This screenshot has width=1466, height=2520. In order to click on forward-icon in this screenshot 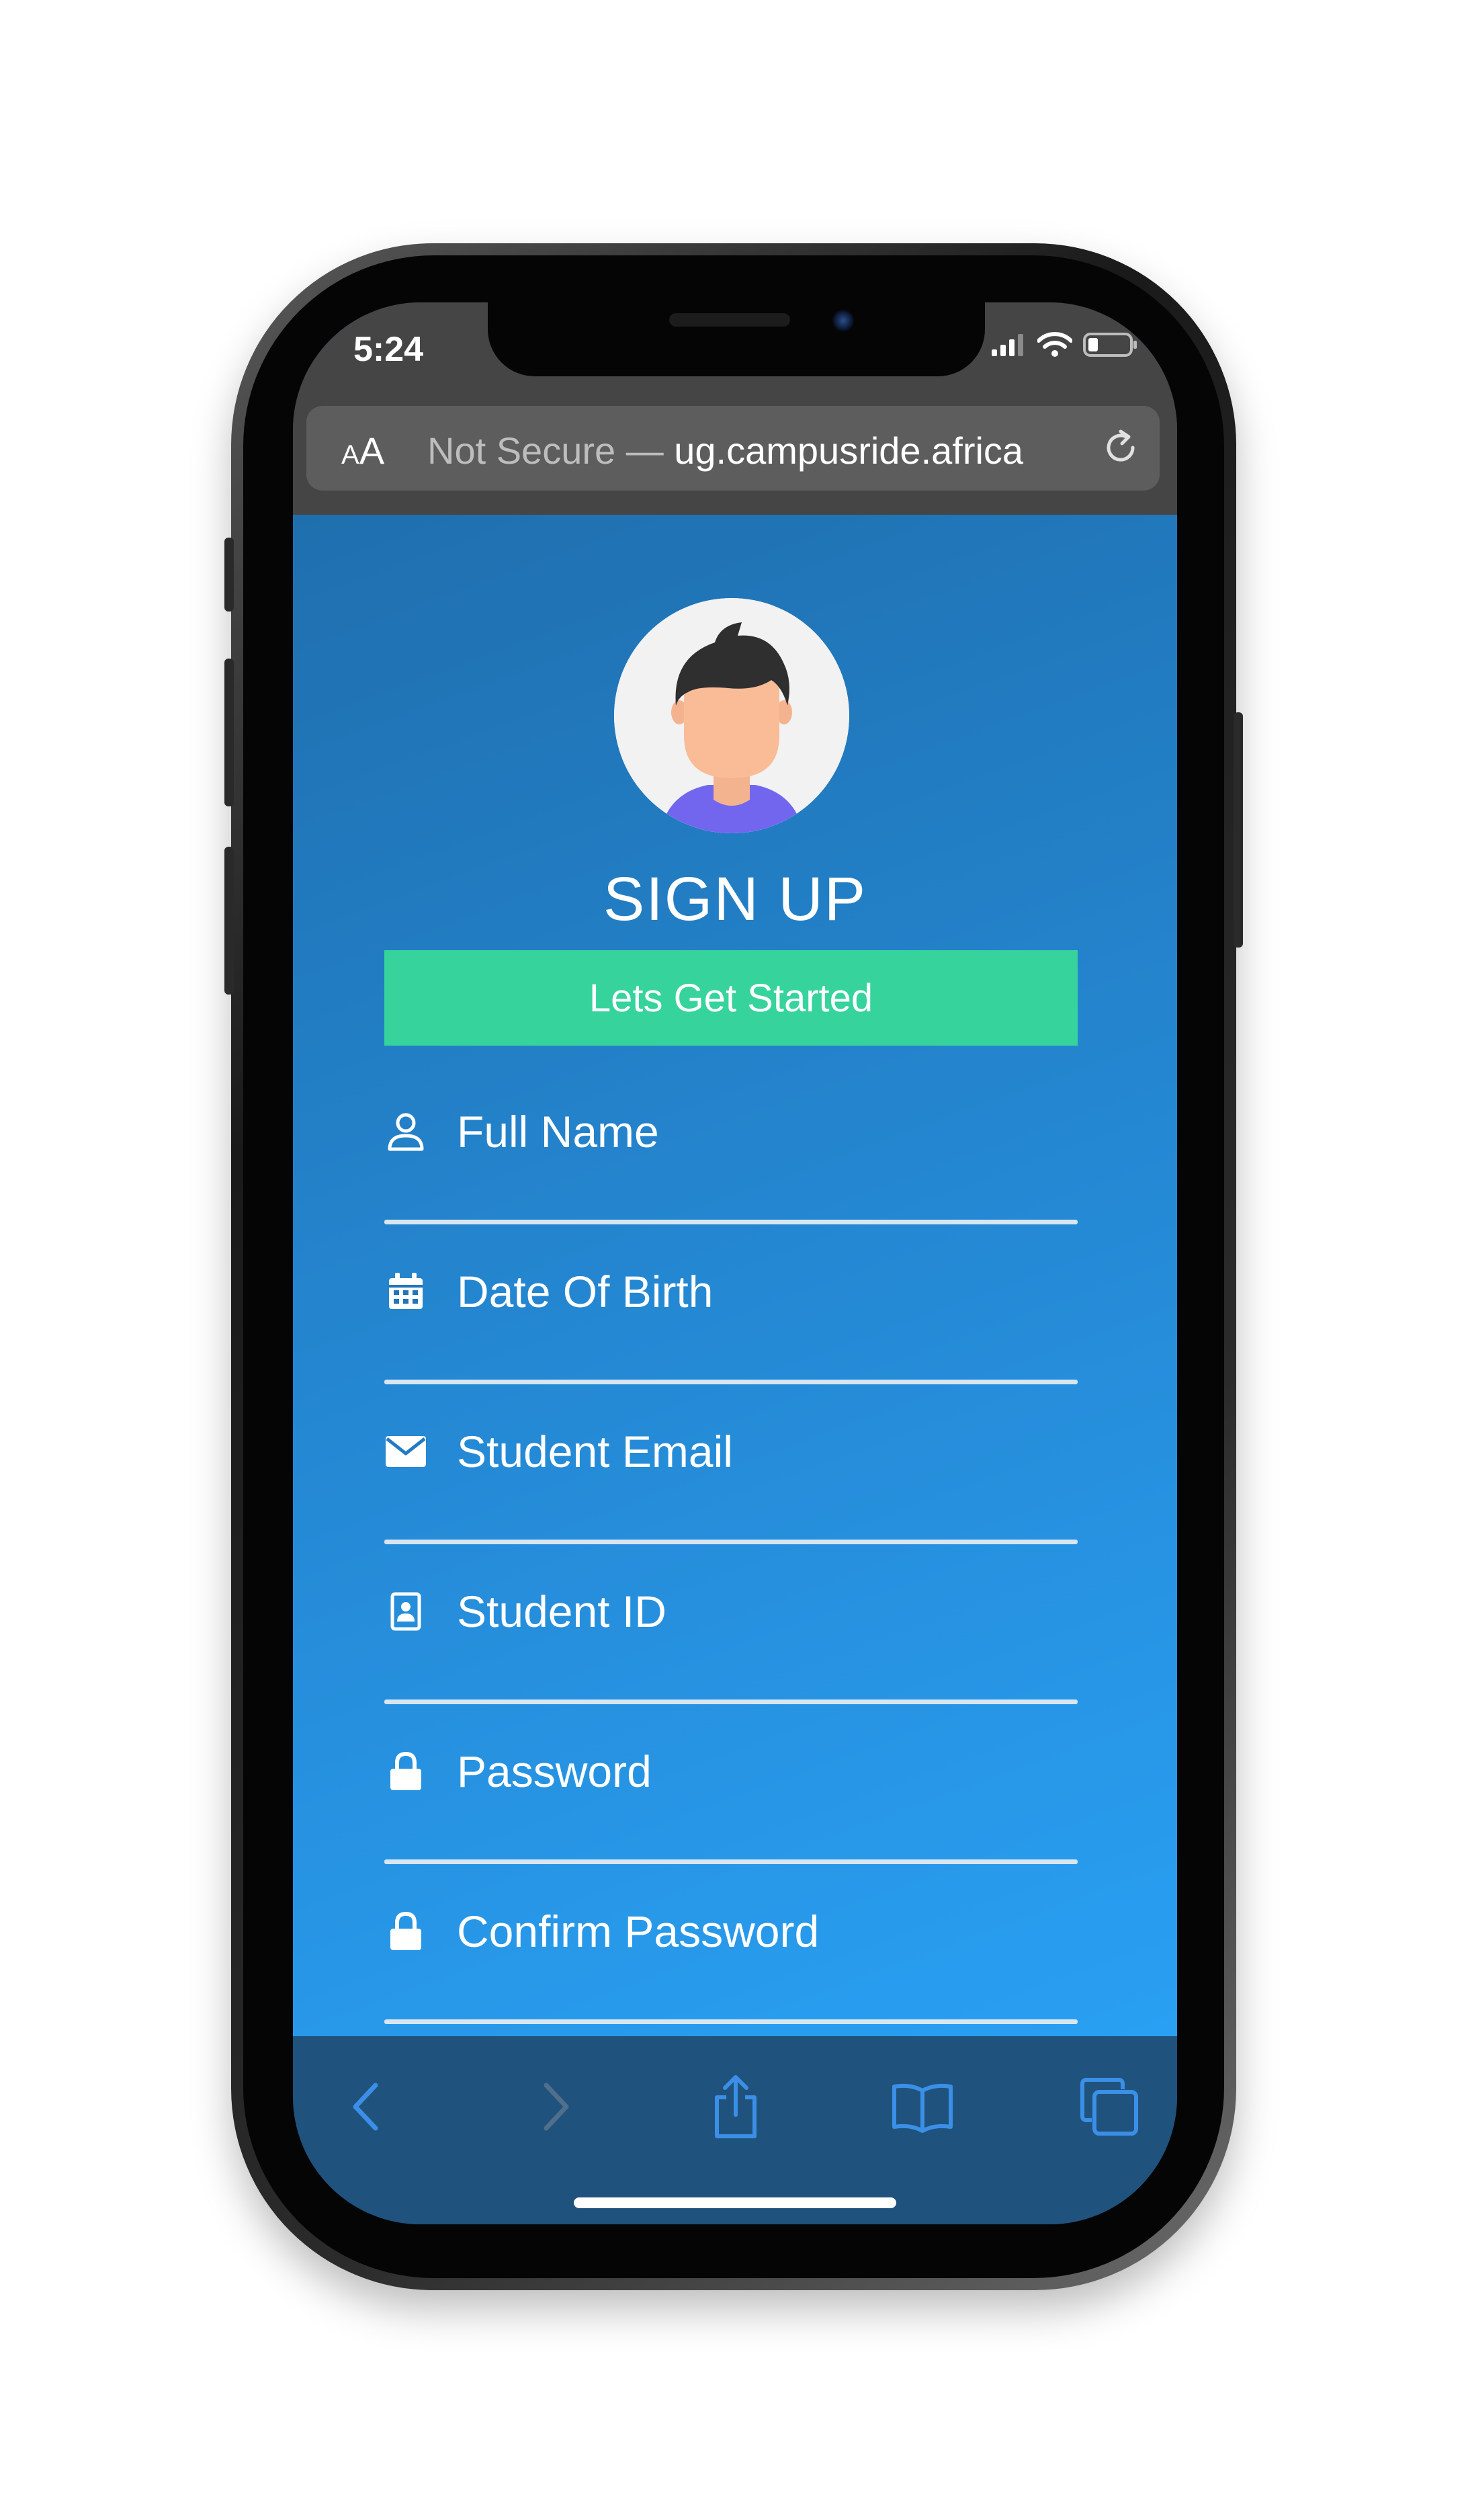, I will do `click(556, 2107)`.